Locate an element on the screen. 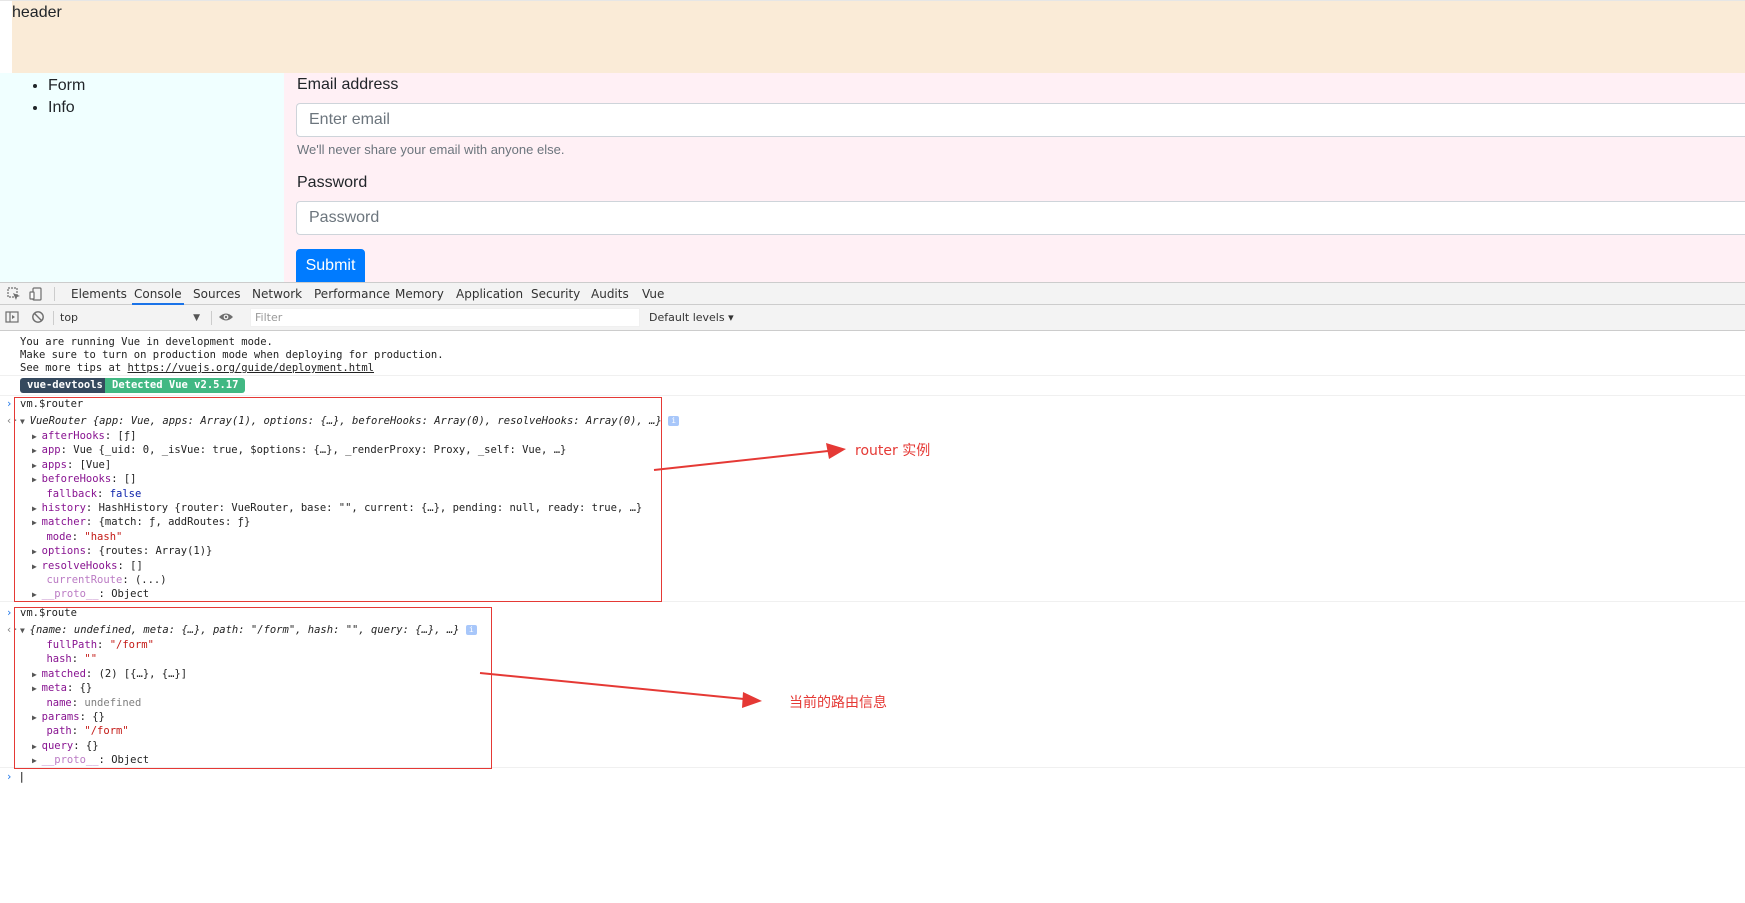 The height and width of the screenshot is (903, 1745). context-select: top ▼ is located at coordinates (130, 318).